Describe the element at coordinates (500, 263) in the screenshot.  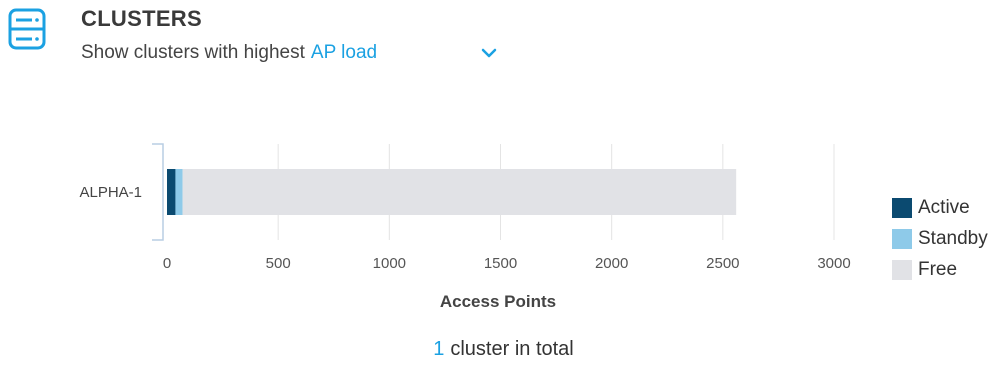
I see `x-tick-label: 1500` at that location.